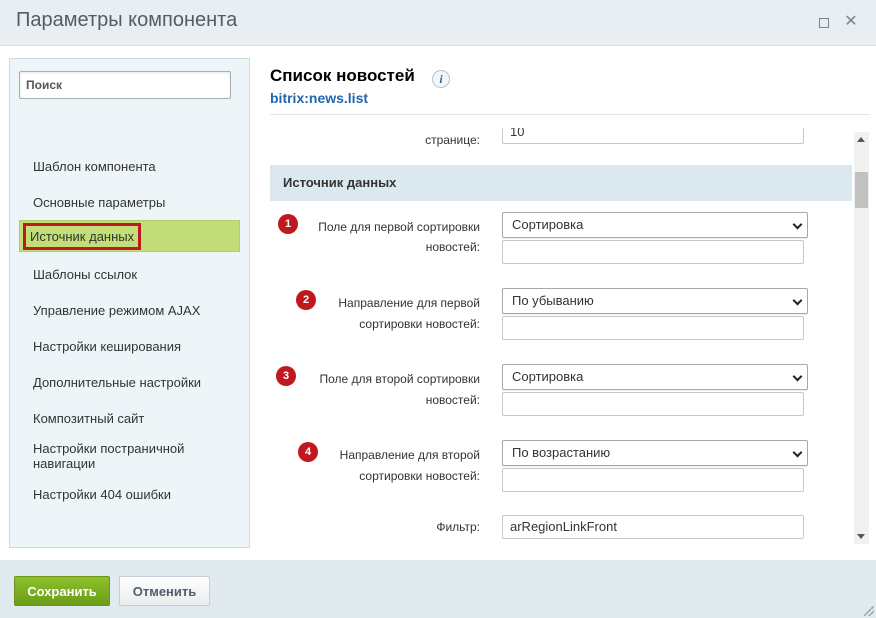 The width and height of the screenshot is (876, 618). I want to click on sidebar-item-label: Шаблоны ссылок, so click(85, 274).